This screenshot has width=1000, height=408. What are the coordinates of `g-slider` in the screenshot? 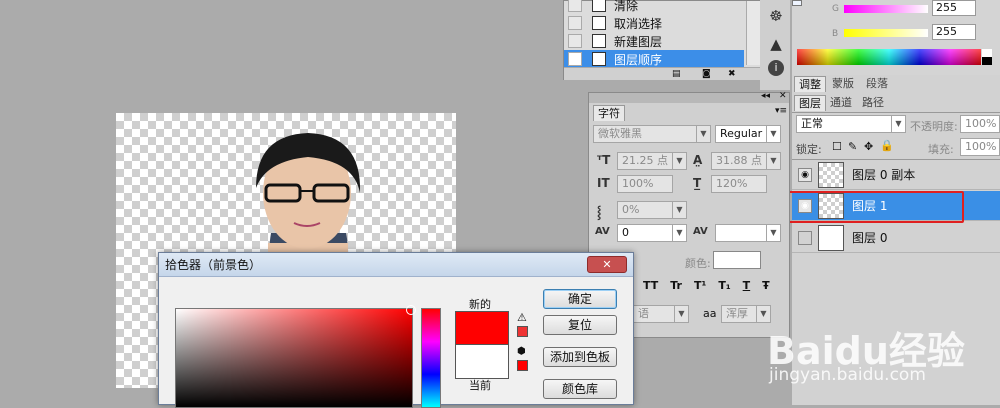 It's located at (886, 9).